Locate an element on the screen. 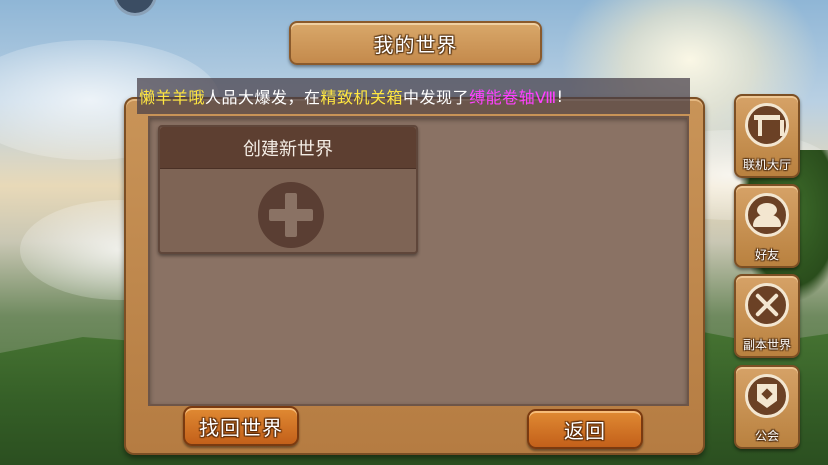 The image size is (828, 465). side-nav-label: 副本世界 is located at coordinates (766, 345).